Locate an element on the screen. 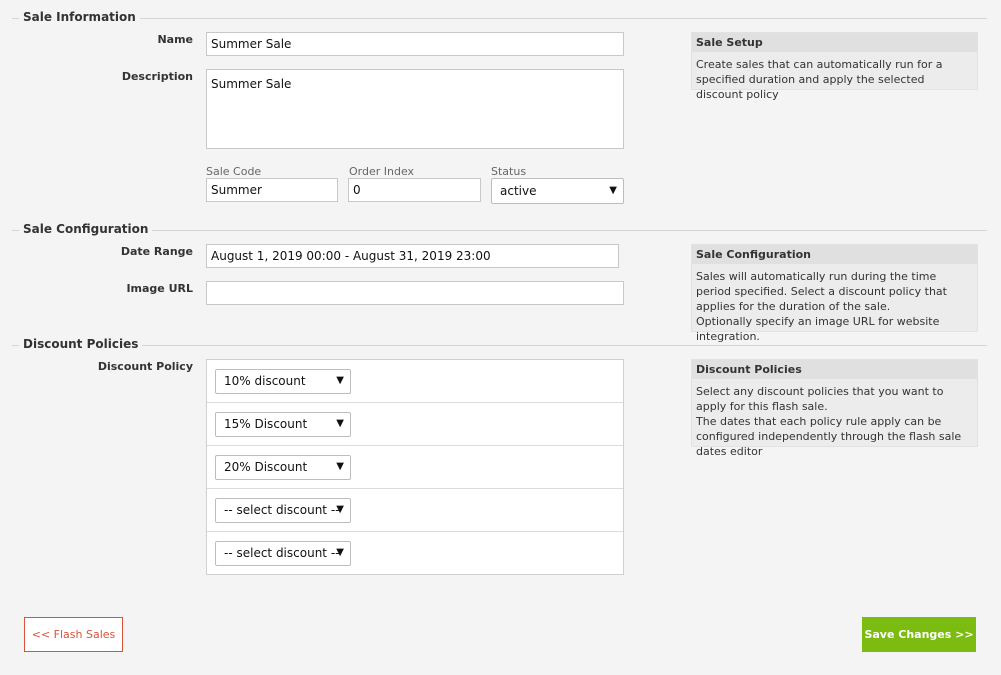  name-label: Name is located at coordinates (175, 39).